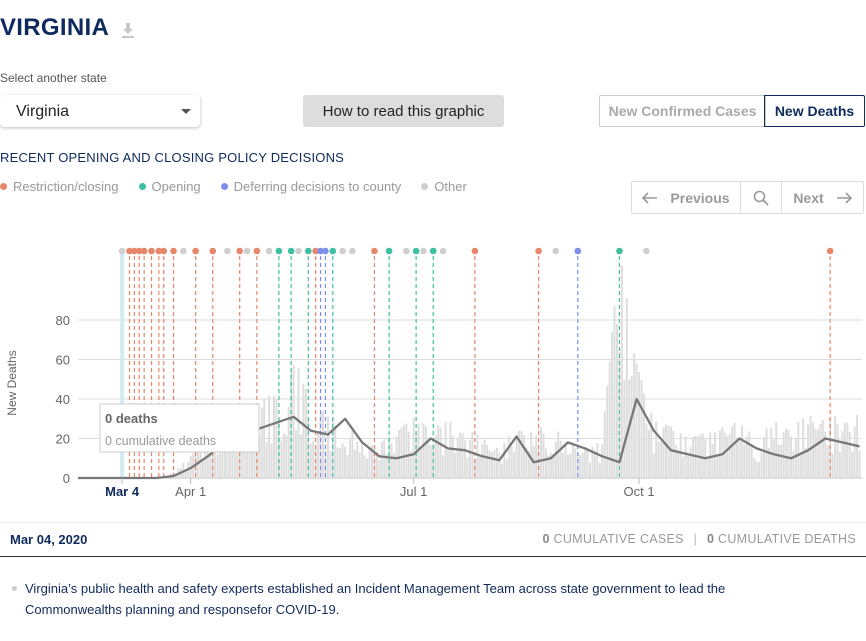  Describe the element at coordinates (53, 78) in the screenshot. I see `select-state-label: Select another state` at that location.